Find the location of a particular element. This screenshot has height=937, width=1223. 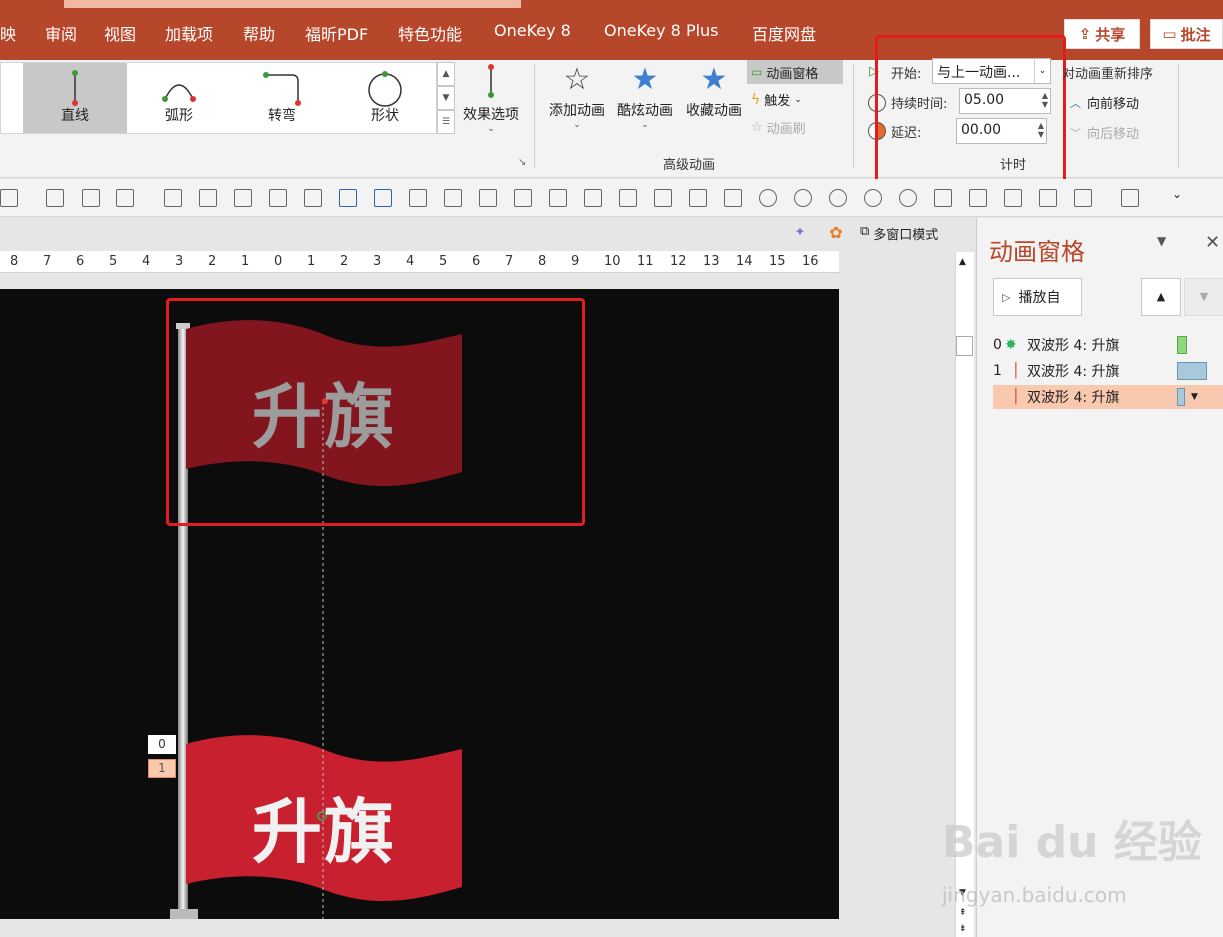

tab-features: 特色功能 is located at coordinates (430, 33).